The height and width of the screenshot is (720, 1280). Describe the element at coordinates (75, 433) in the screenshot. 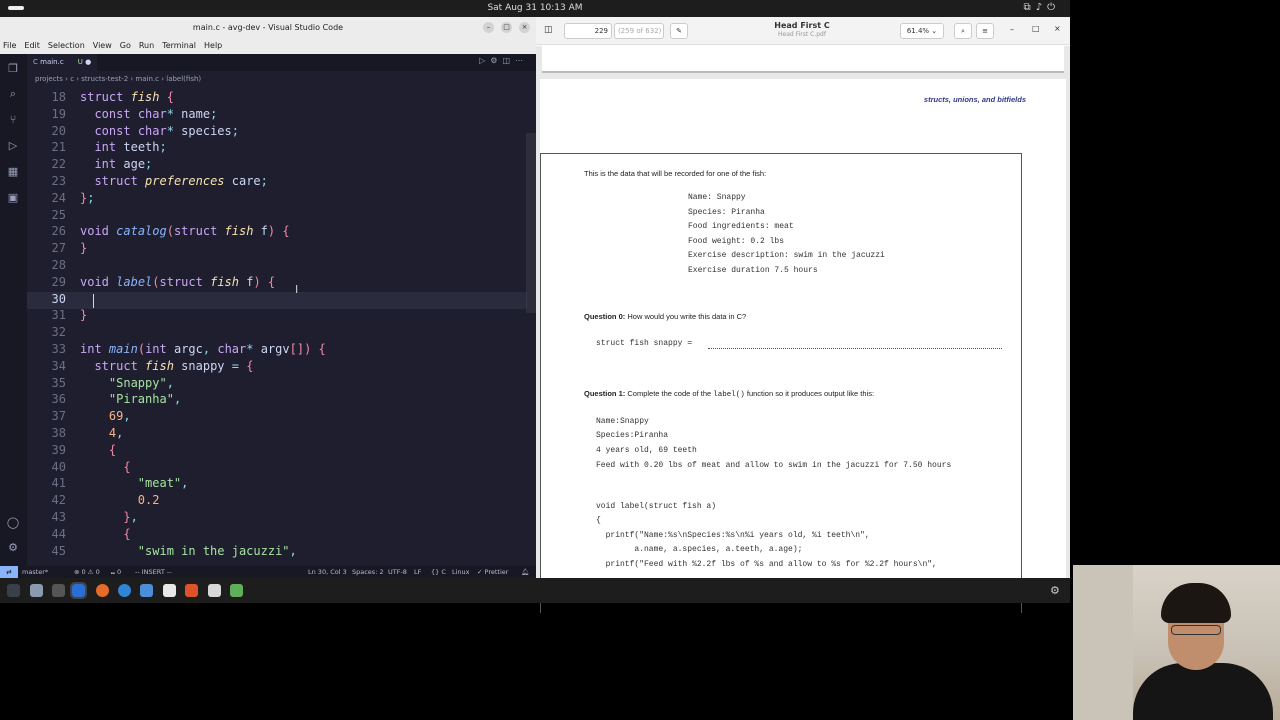

I see `code-line: 38 4,` at that location.